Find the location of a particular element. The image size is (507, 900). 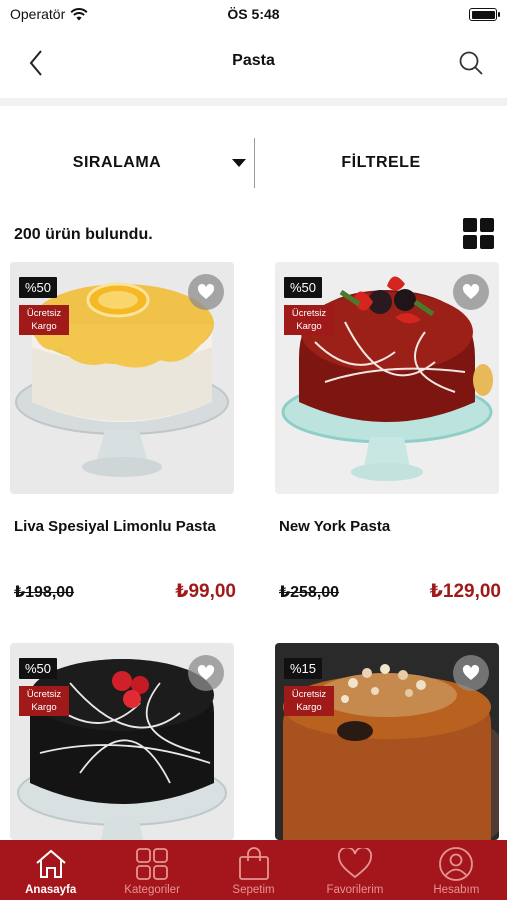

caret-down-icon is located at coordinates (239, 163).